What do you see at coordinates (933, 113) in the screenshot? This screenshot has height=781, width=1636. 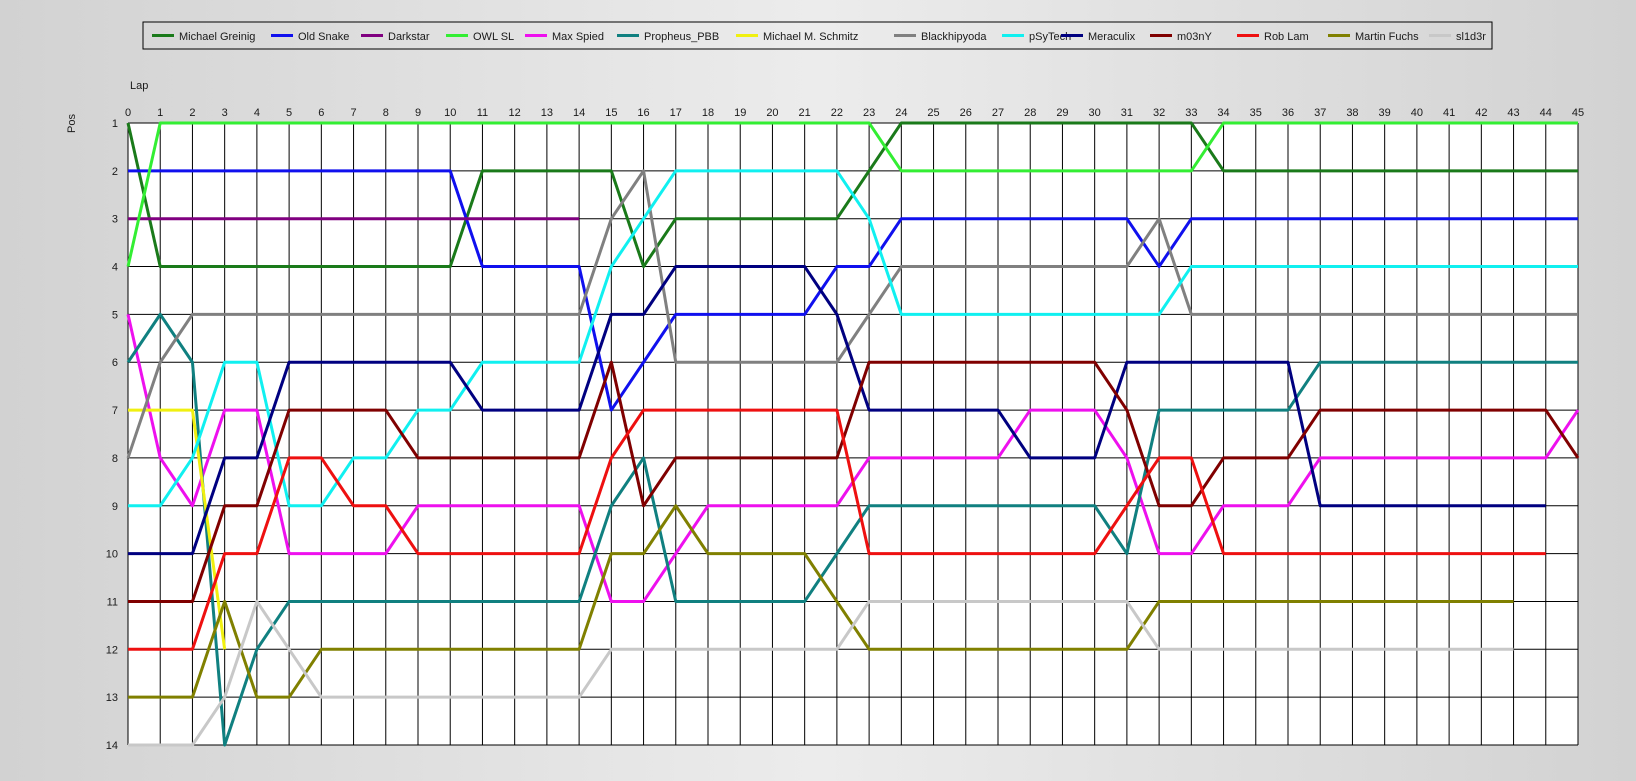 I see `x-tick-label: 25` at bounding box center [933, 113].